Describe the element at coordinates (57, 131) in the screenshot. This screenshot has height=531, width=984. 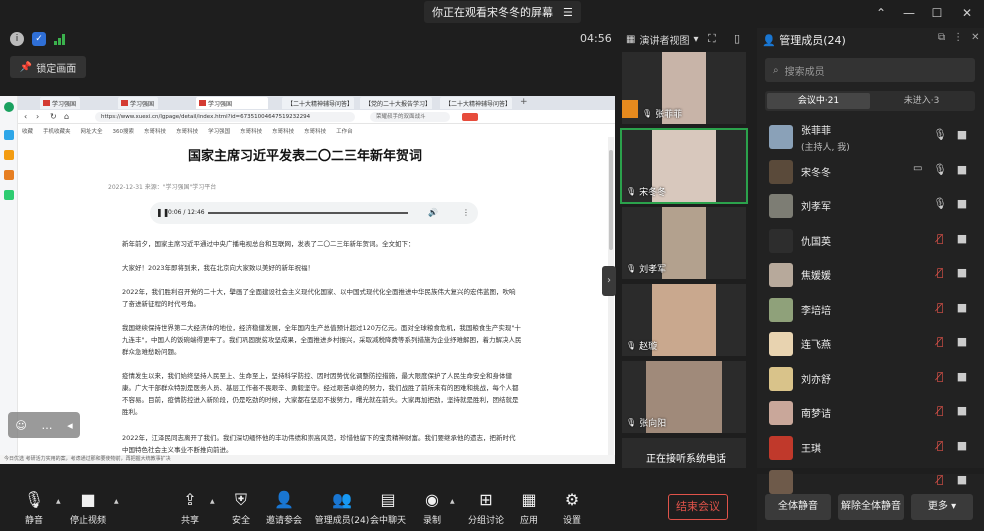
I see `bookmark-item: 手机收藏夹` at that location.